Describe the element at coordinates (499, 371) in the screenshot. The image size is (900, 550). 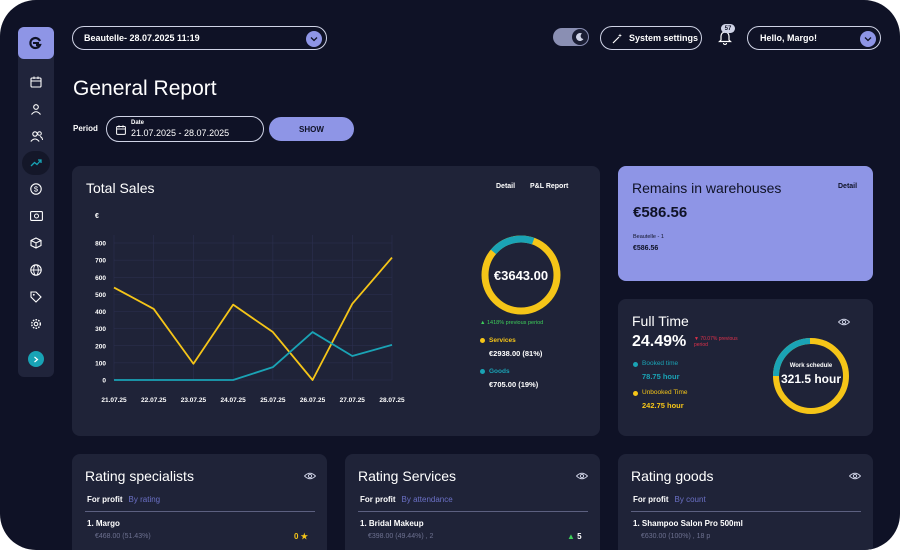
I see `goods-legend-label: Goods` at that location.